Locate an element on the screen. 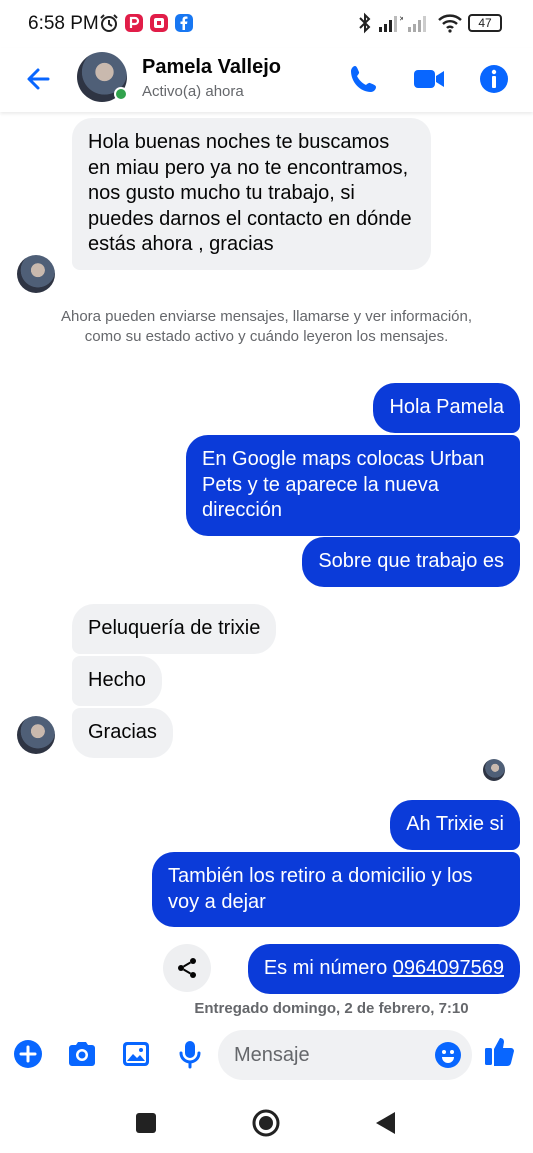  message-outgoing: Es mi número 0964097569 is located at coordinates (383, 969).